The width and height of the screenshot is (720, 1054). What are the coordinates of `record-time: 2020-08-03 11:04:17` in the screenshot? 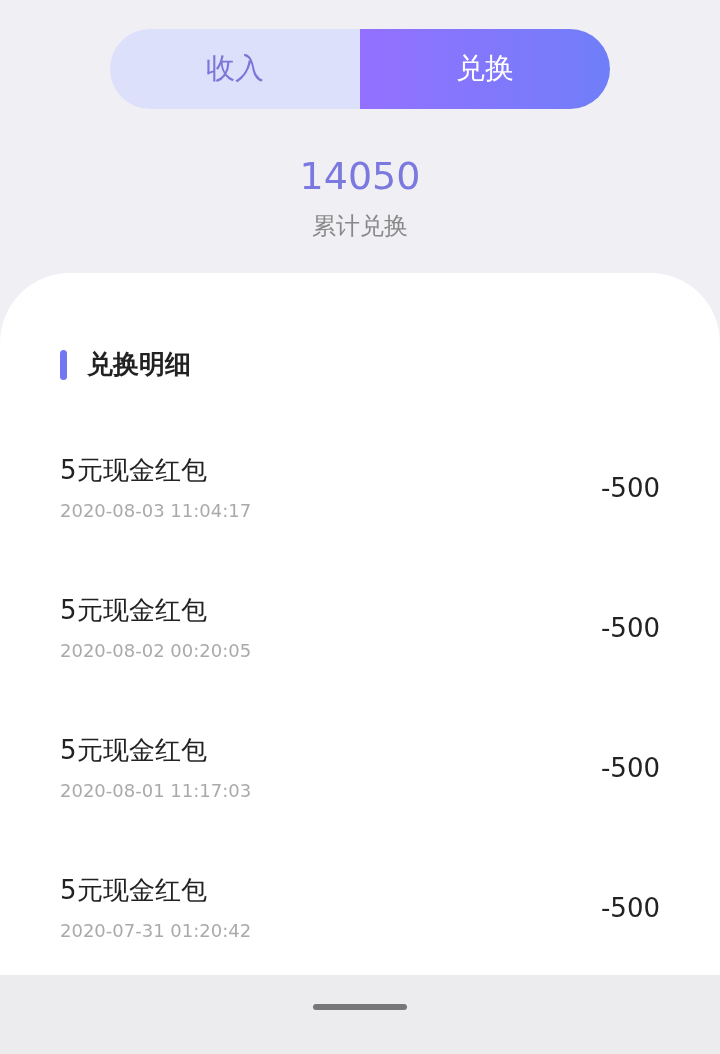 It's located at (156, 511).